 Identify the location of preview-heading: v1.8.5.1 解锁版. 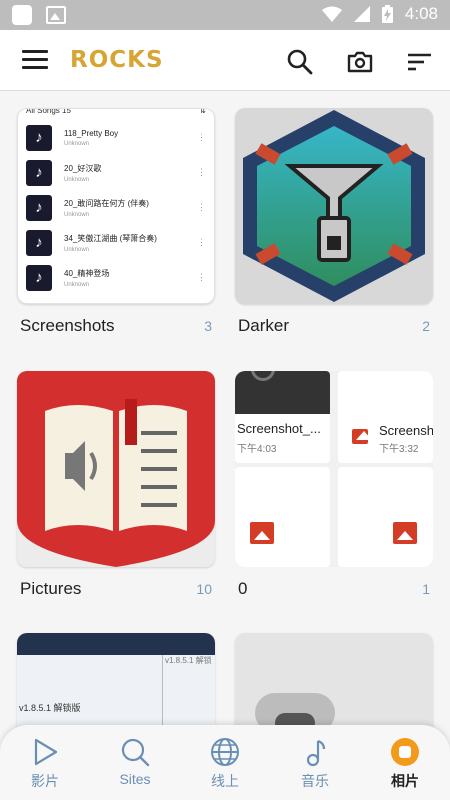
(50, 708).